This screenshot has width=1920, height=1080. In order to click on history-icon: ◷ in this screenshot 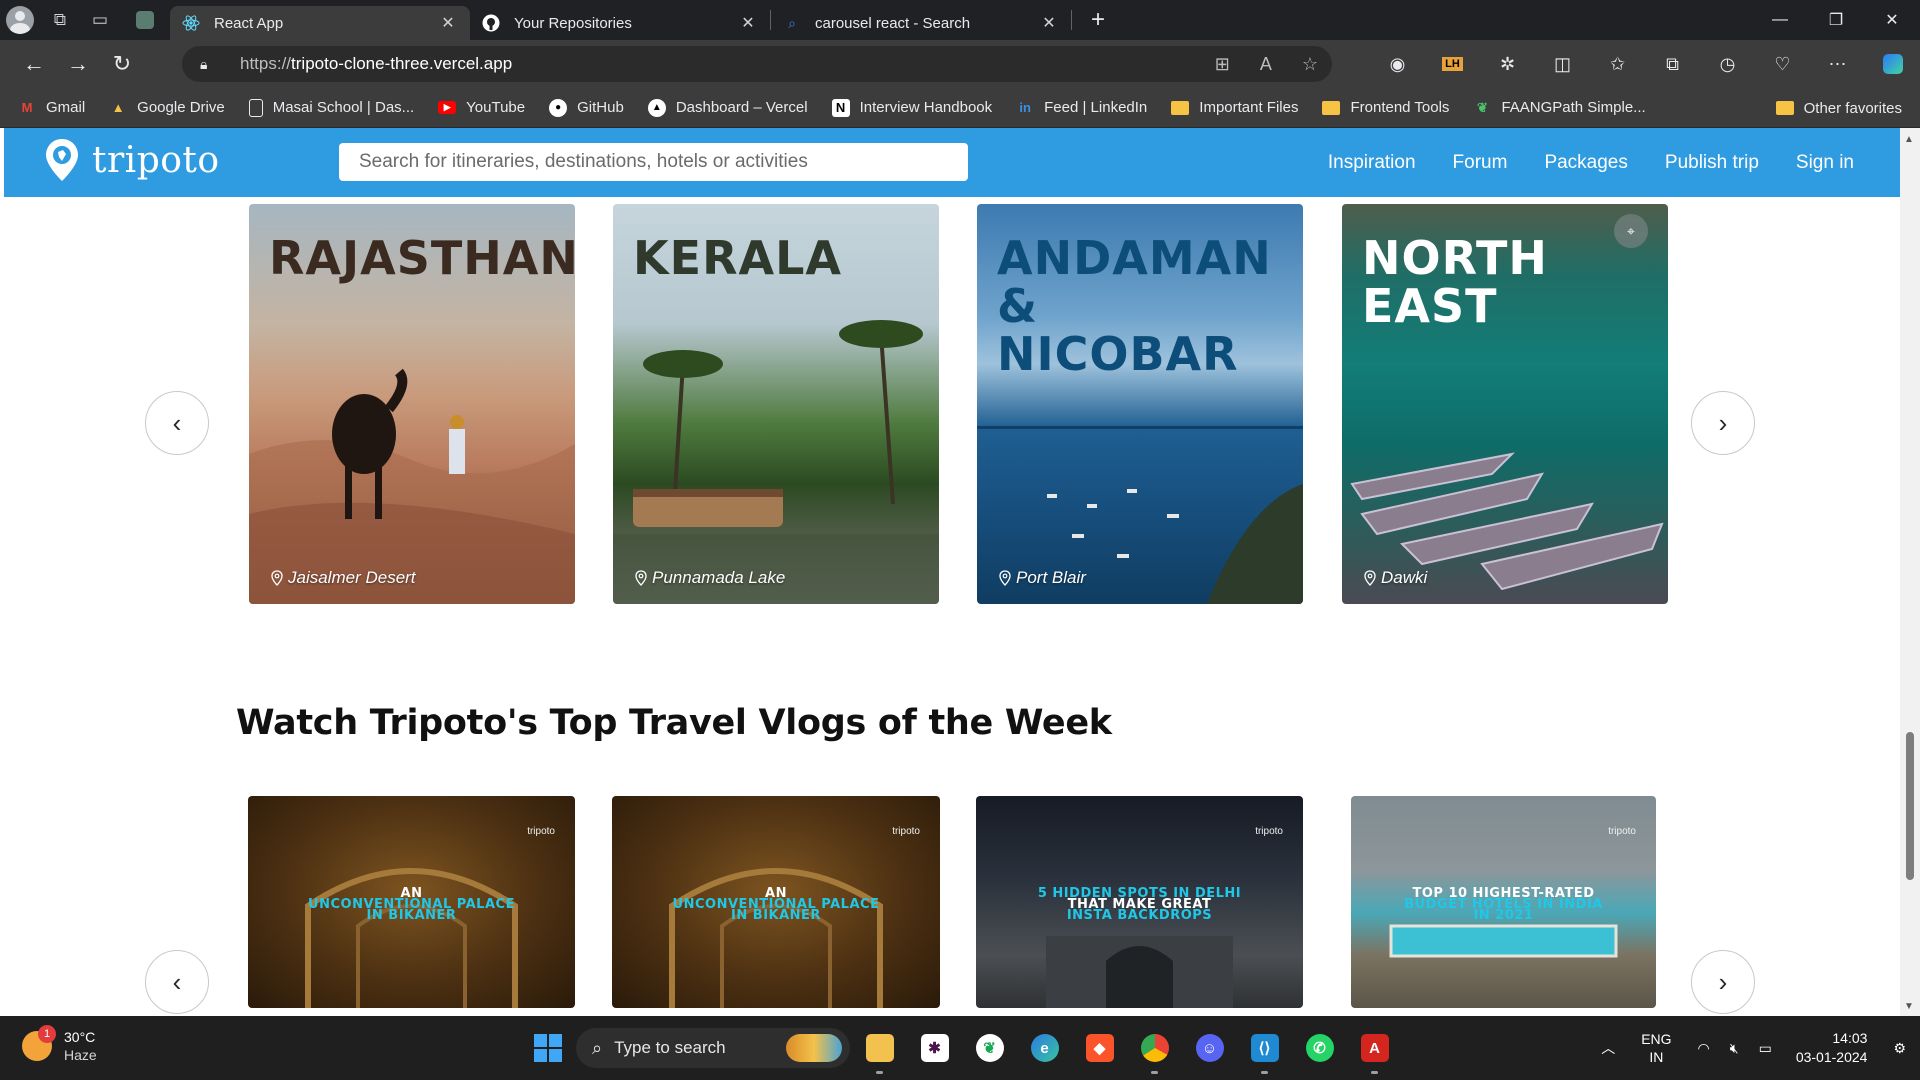, I will do `click(1727, 64)`.